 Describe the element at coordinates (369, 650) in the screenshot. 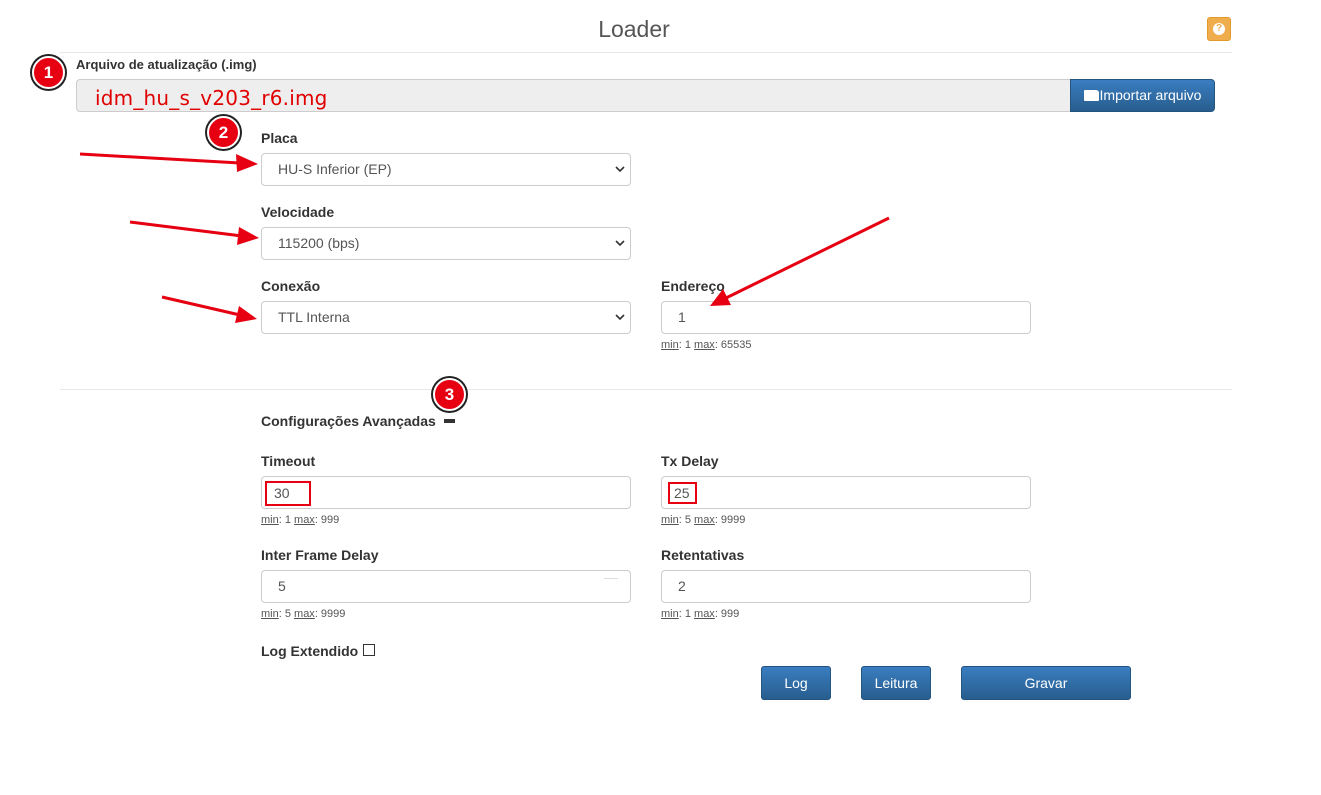

I see `log-extendido-checkbox` at that location.